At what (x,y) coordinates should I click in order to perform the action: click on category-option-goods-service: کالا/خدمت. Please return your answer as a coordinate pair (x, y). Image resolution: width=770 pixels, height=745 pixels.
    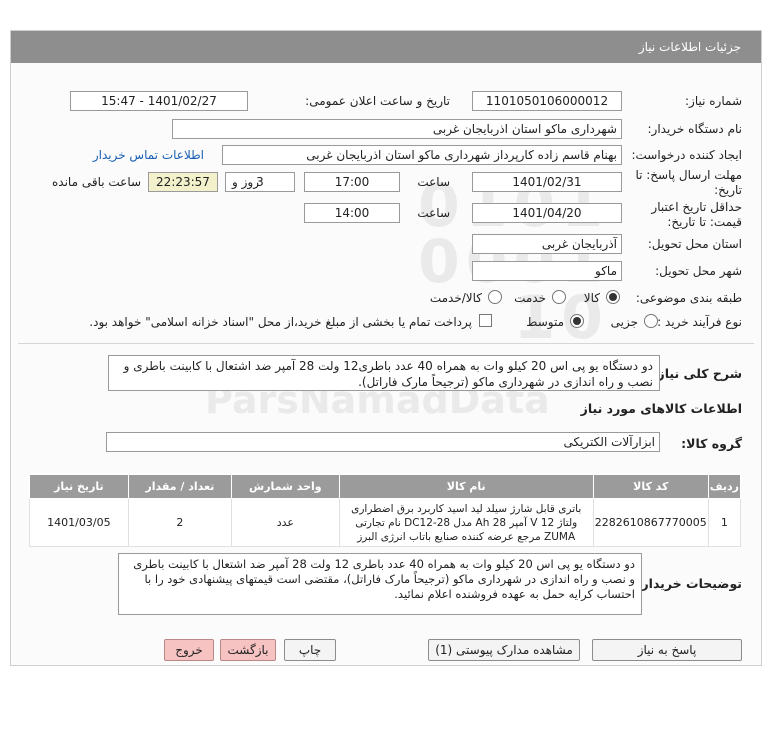
    Looking at the image, I should click on (455, 298).